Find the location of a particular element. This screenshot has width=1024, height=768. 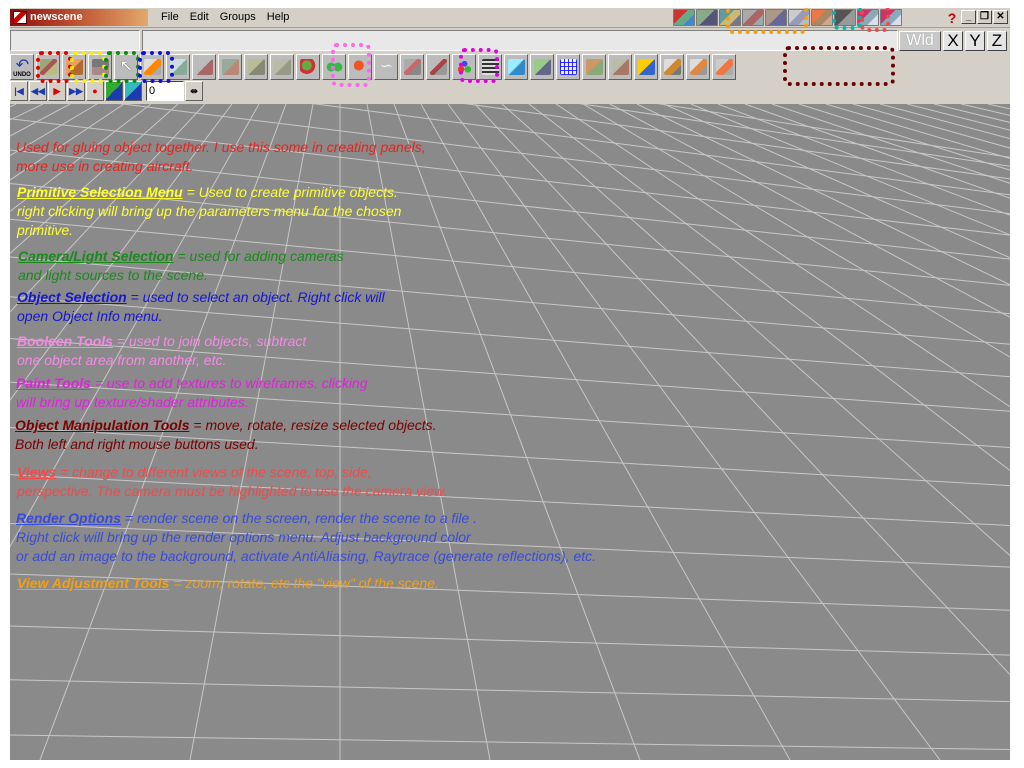

grid-tool is located at coordinates (568, 67).